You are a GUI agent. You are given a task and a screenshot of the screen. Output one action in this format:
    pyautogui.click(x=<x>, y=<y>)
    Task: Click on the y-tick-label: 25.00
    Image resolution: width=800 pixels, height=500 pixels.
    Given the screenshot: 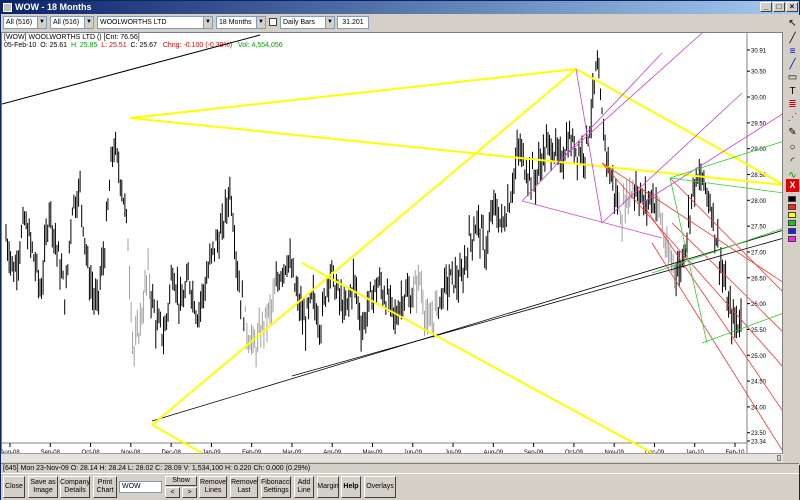 What is the action you would take?
    pyautogui.click(x=759, y=357)
    